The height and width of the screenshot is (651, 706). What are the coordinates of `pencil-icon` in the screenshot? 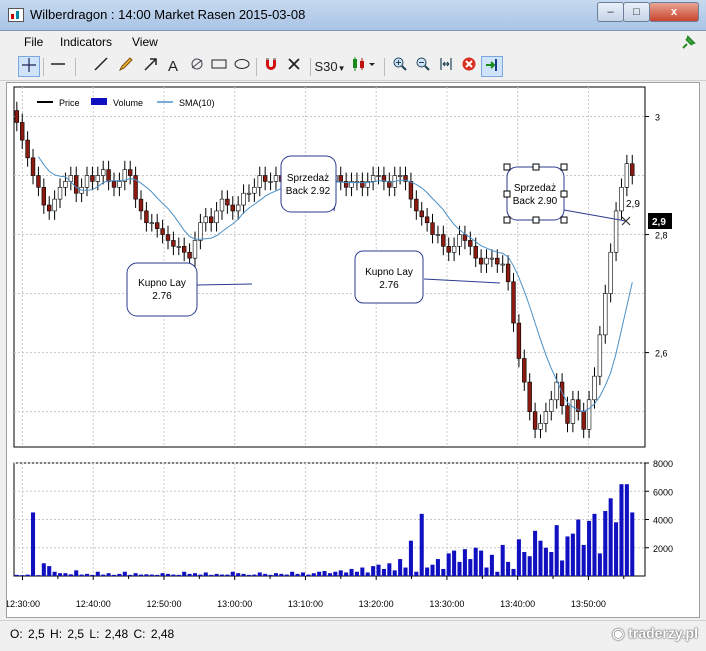 It's located at (126, 66).